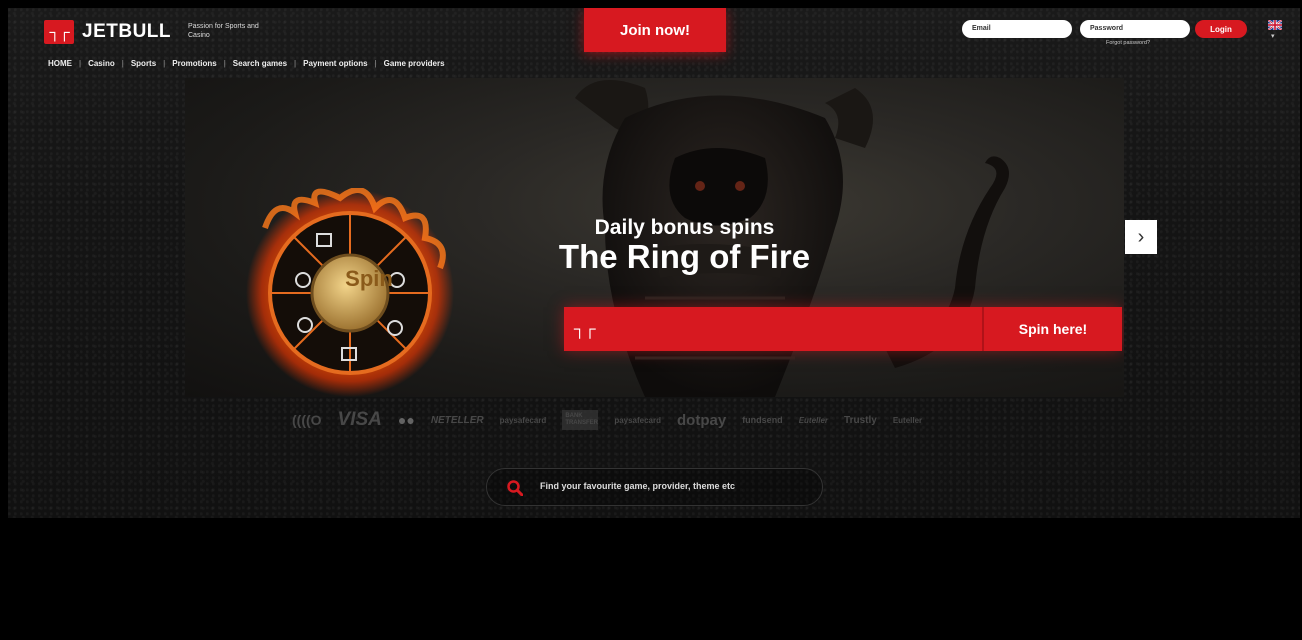 This screenshot has height=640, width=1302. What do you see at coordinates (1275, 25) in the screenshot?
I see `uk-flag-icon` at bounding box center [1275, 25].